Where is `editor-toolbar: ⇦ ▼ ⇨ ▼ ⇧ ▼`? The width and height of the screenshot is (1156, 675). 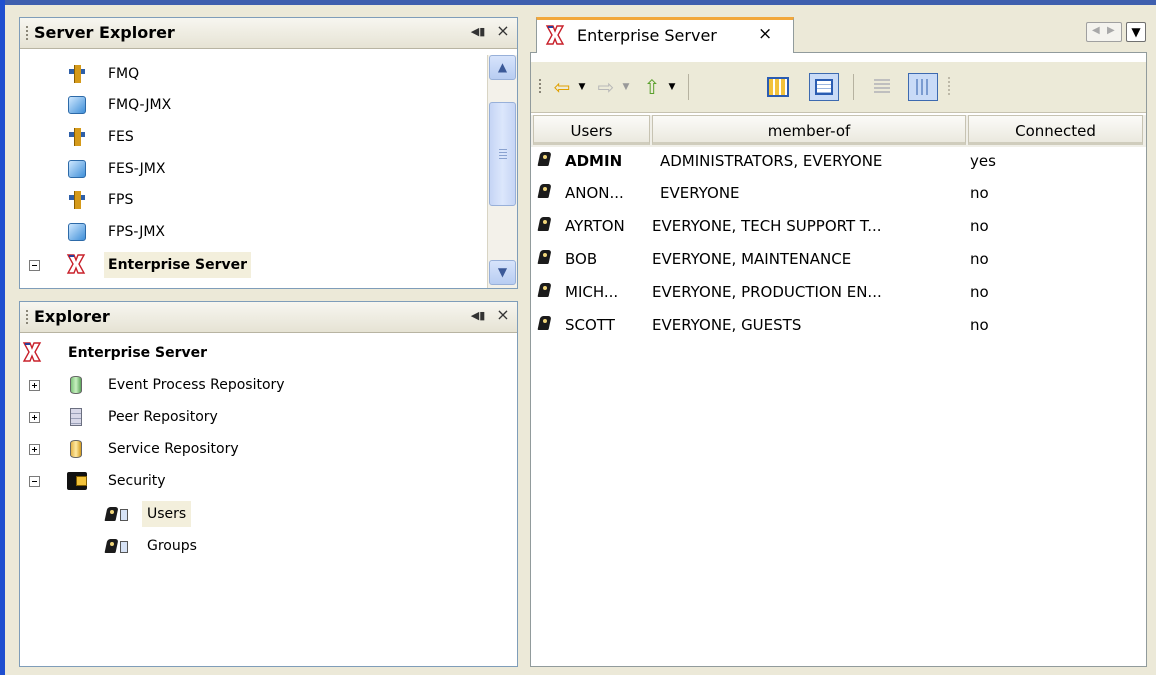
editor-toolbar: ⇦ ▼ ⇨ ▼ ⇧ ▼ is located at coordinates (838, 87).